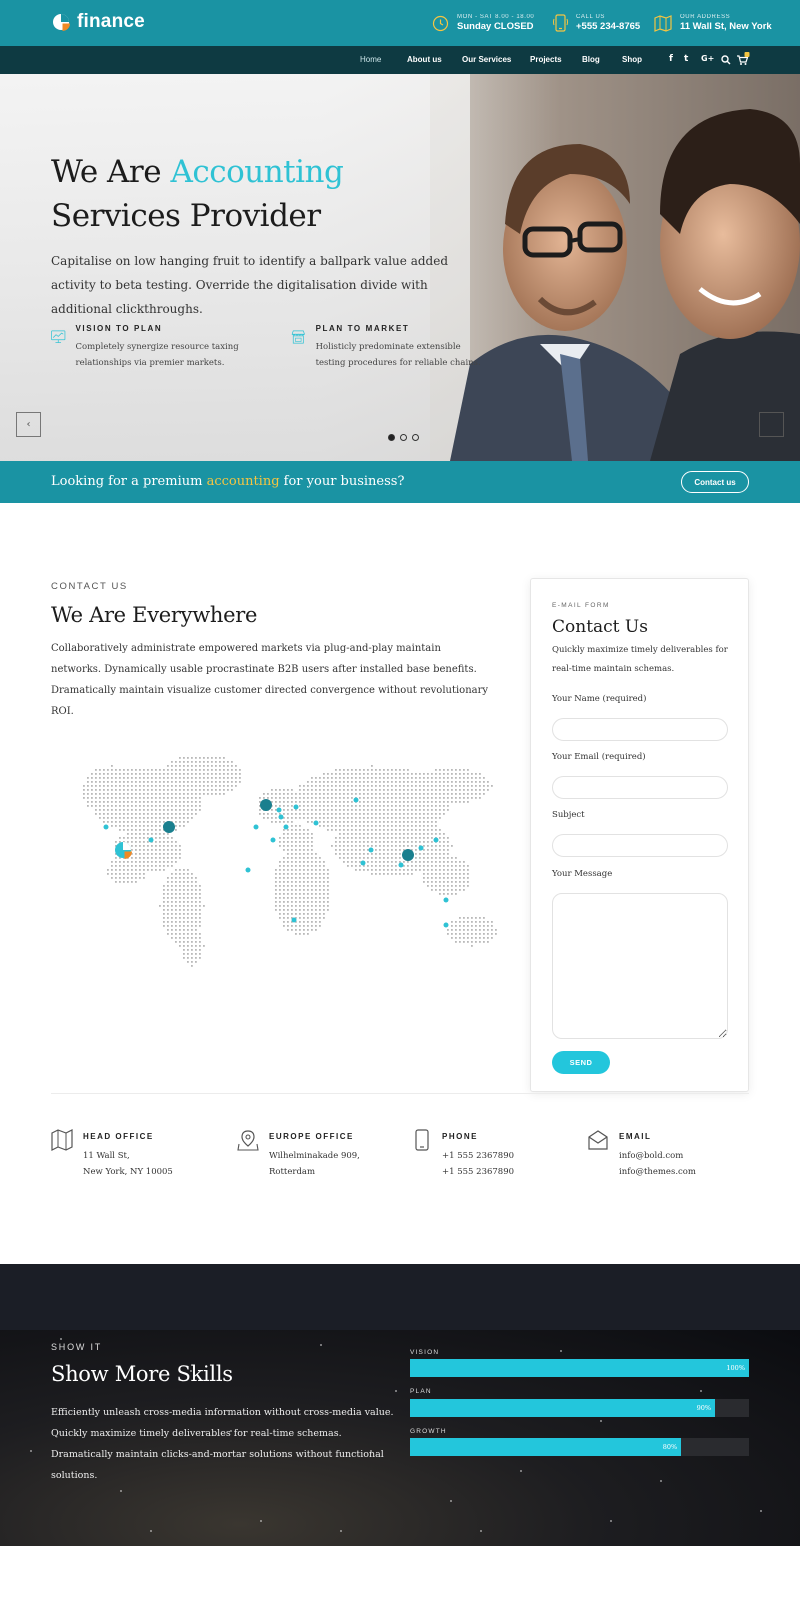 Image resolution: width=800 pixels, height=1600 pixels. I want to click on facebook-icon: f, so click(671, 59).